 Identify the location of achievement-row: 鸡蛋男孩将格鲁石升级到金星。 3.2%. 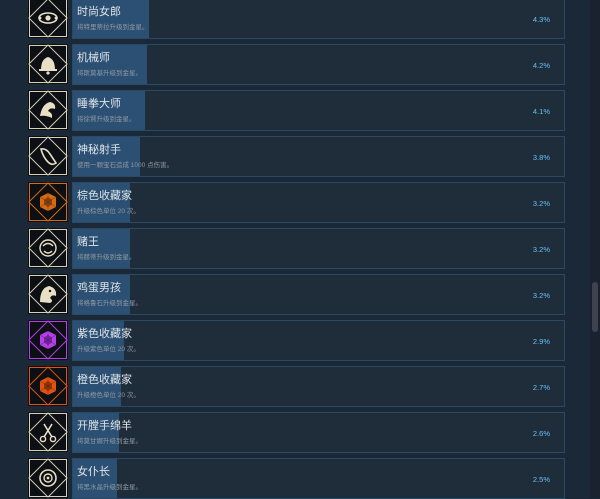
(294, 294).